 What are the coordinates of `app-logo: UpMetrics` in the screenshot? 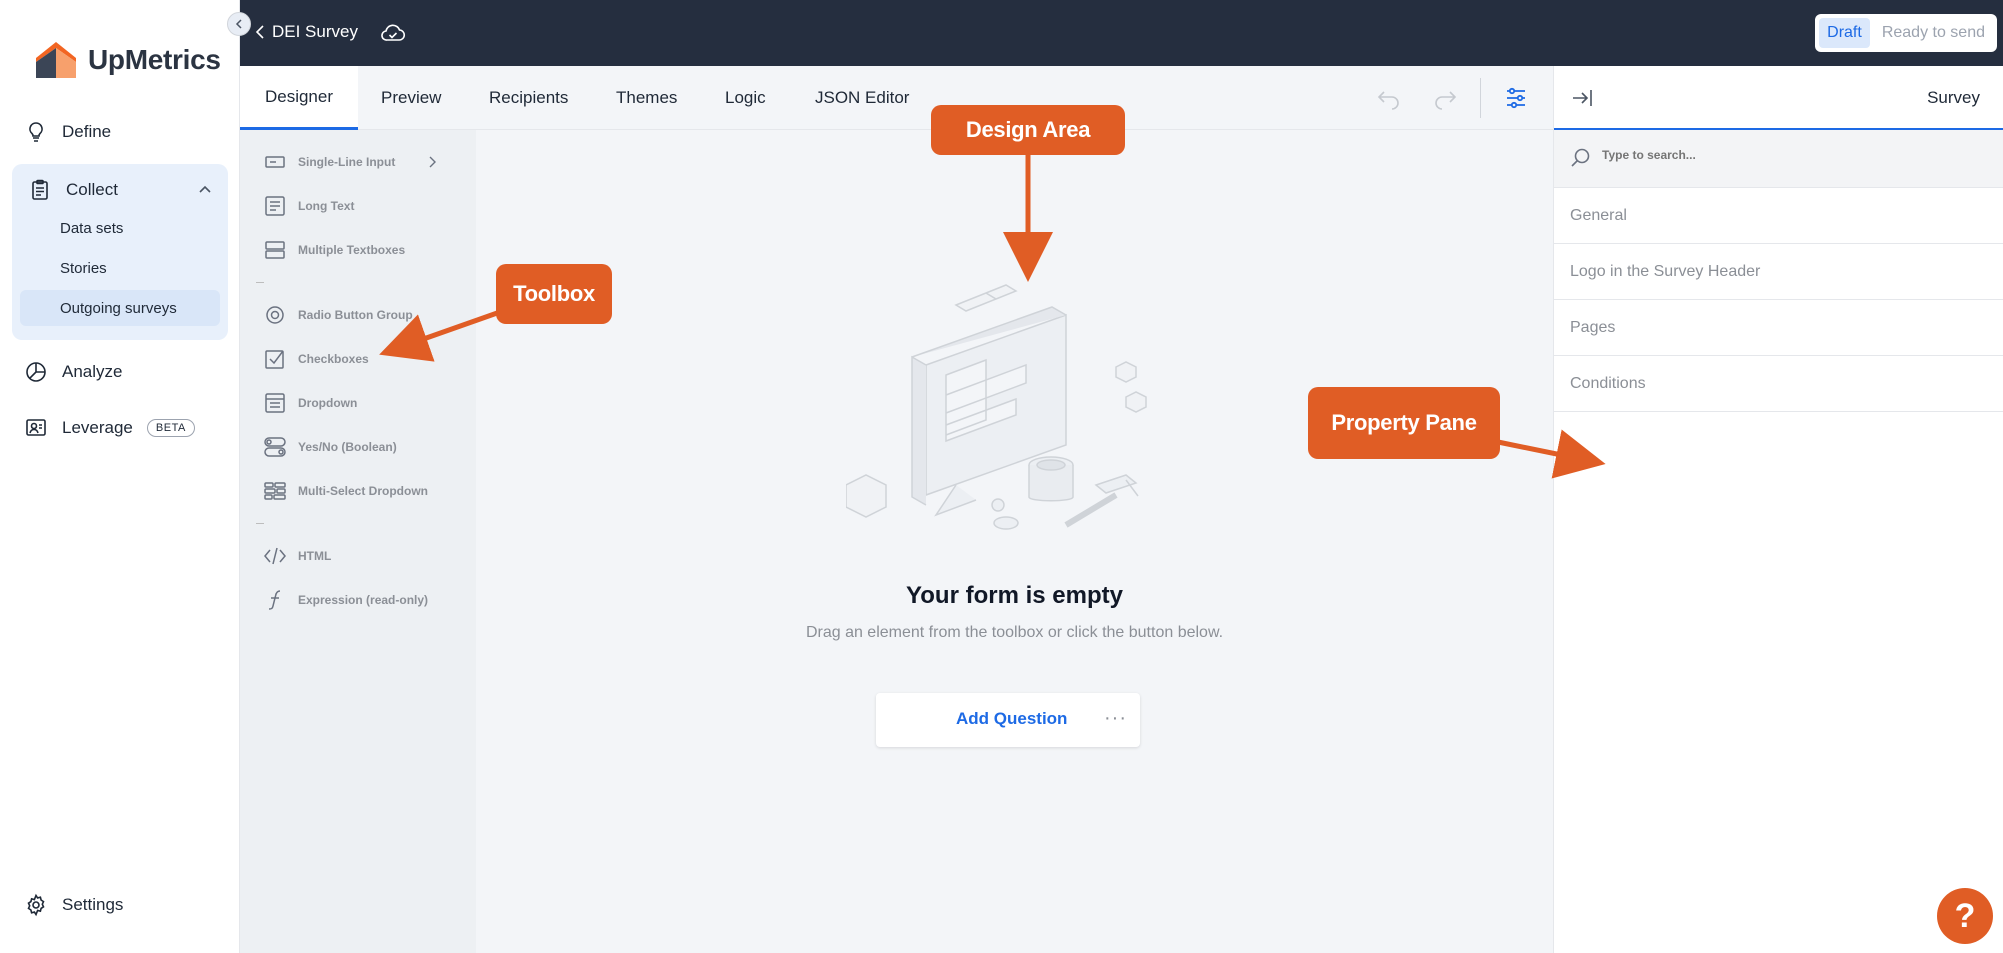 It's located at (126, 60).